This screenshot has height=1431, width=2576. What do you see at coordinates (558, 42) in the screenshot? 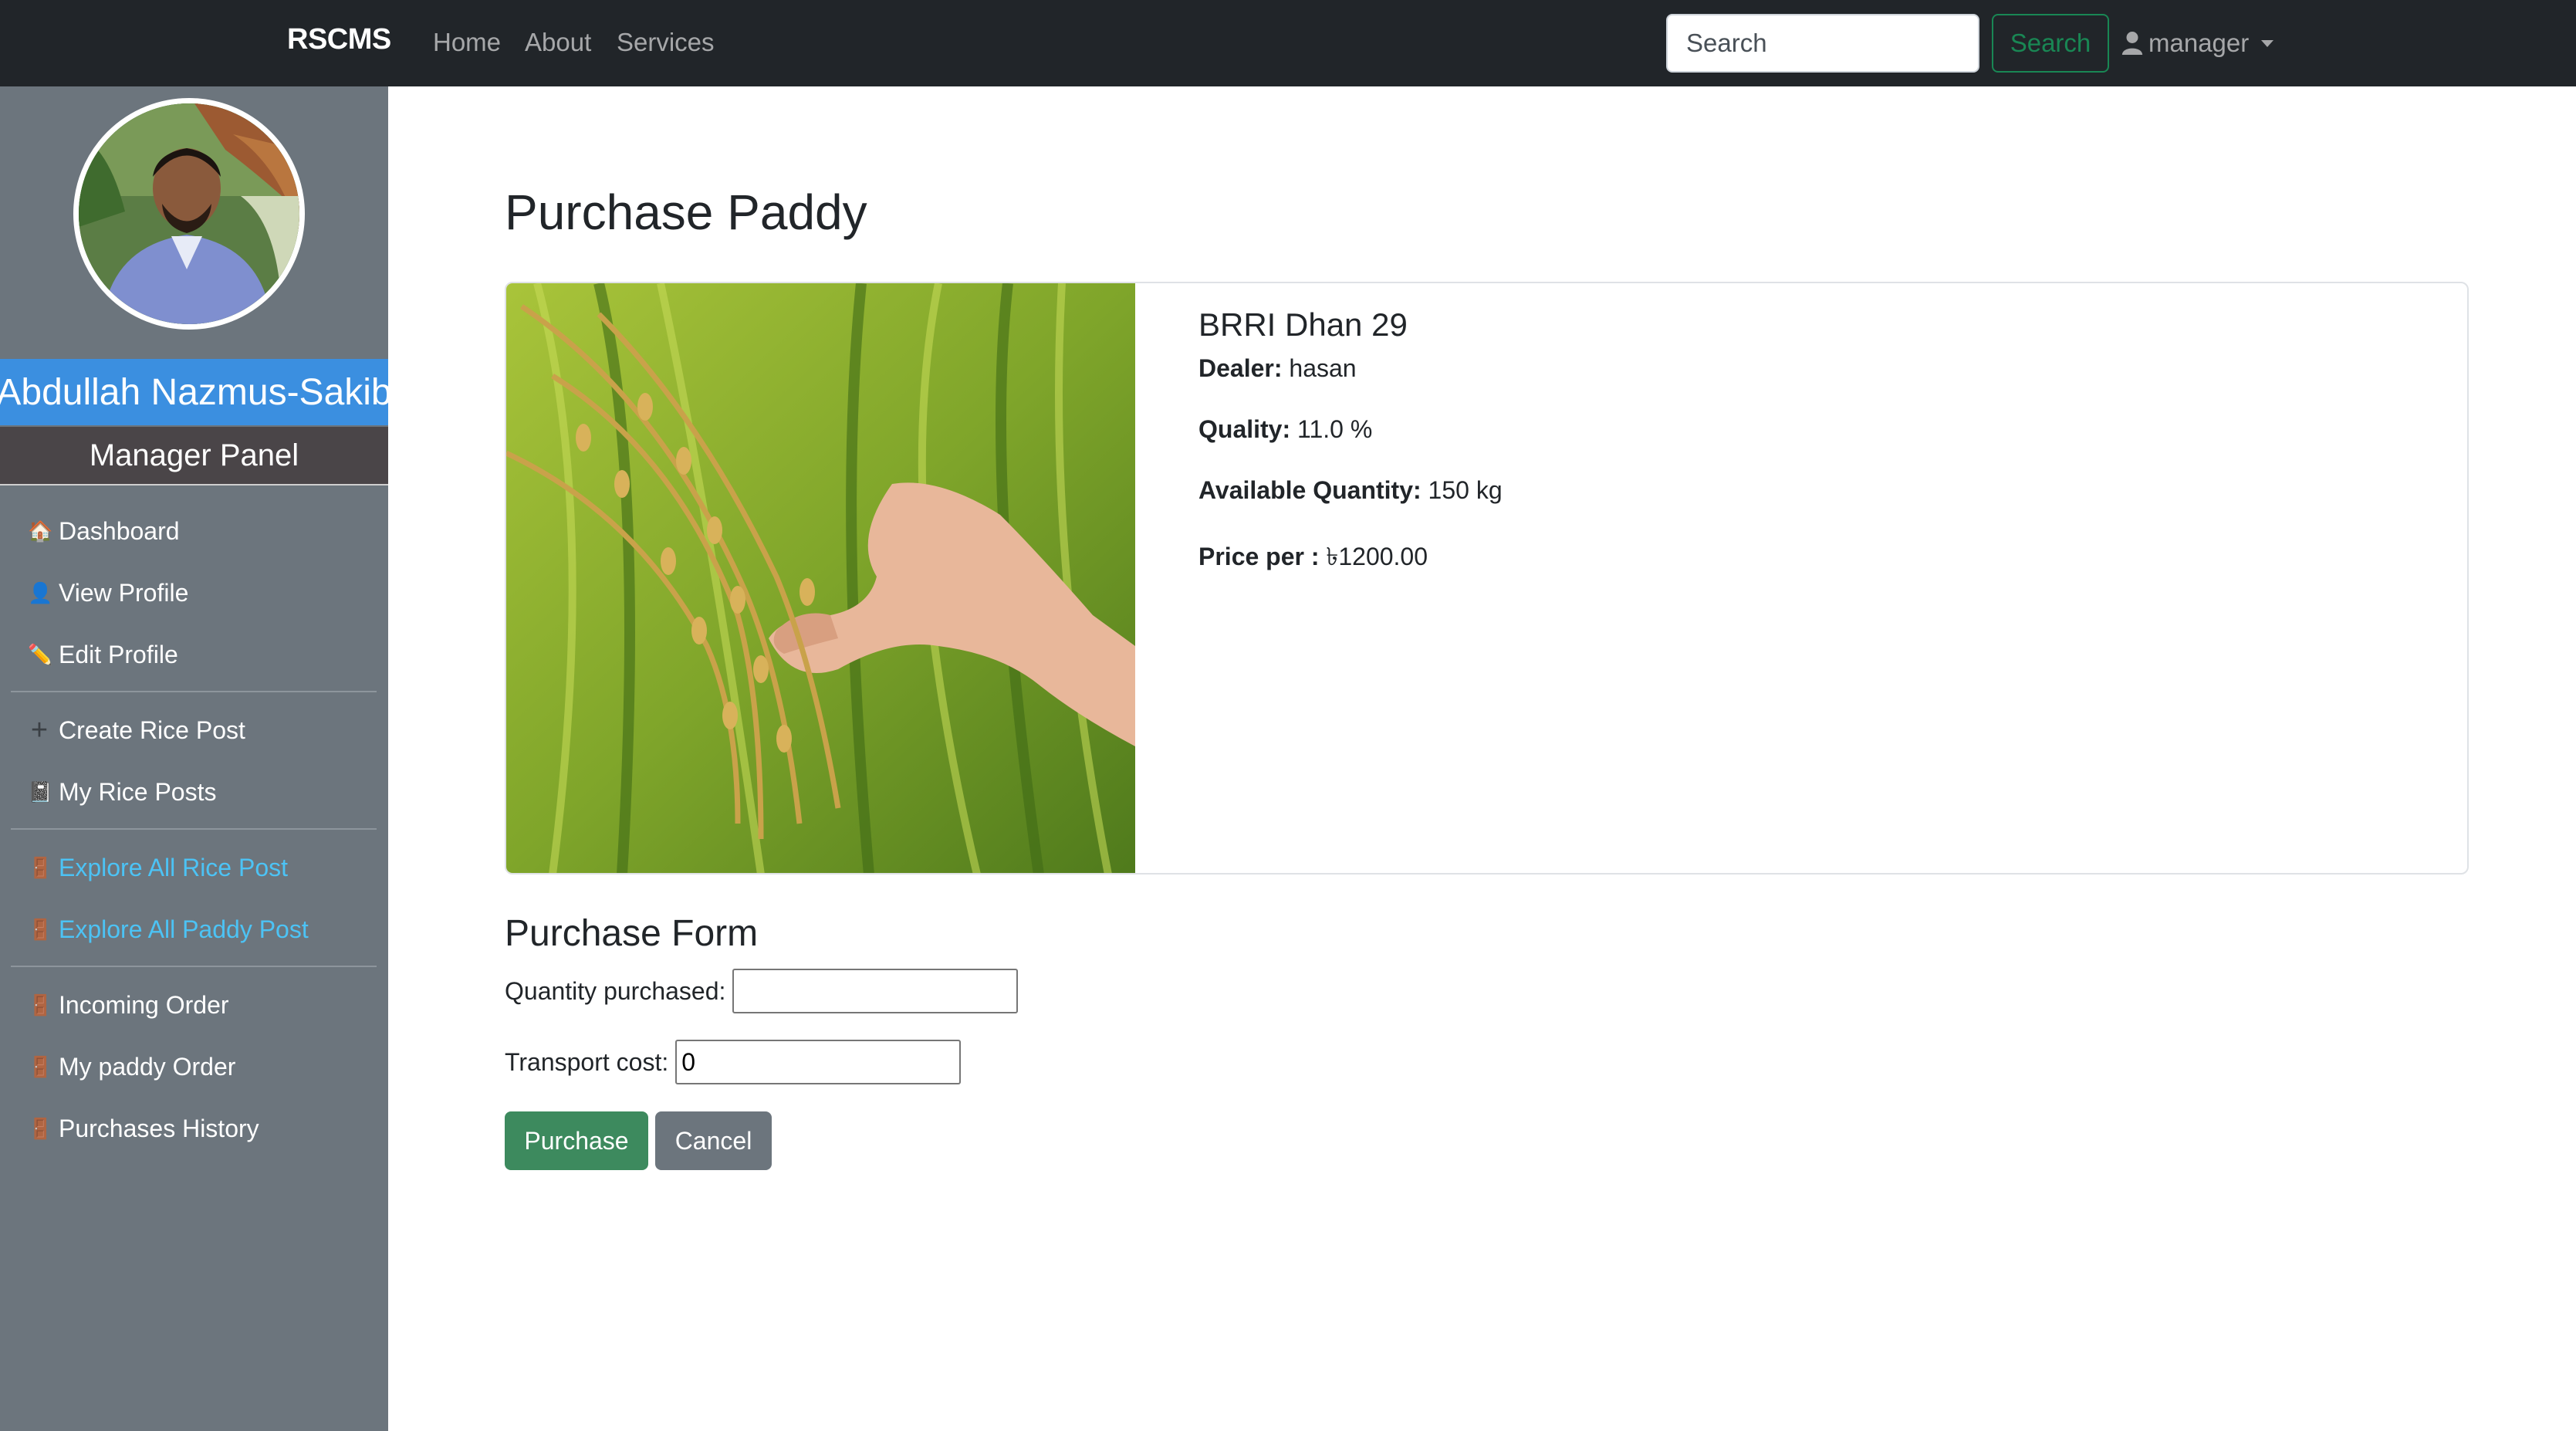
I see `nav-about-link: About` at bounding box center [558, 42].